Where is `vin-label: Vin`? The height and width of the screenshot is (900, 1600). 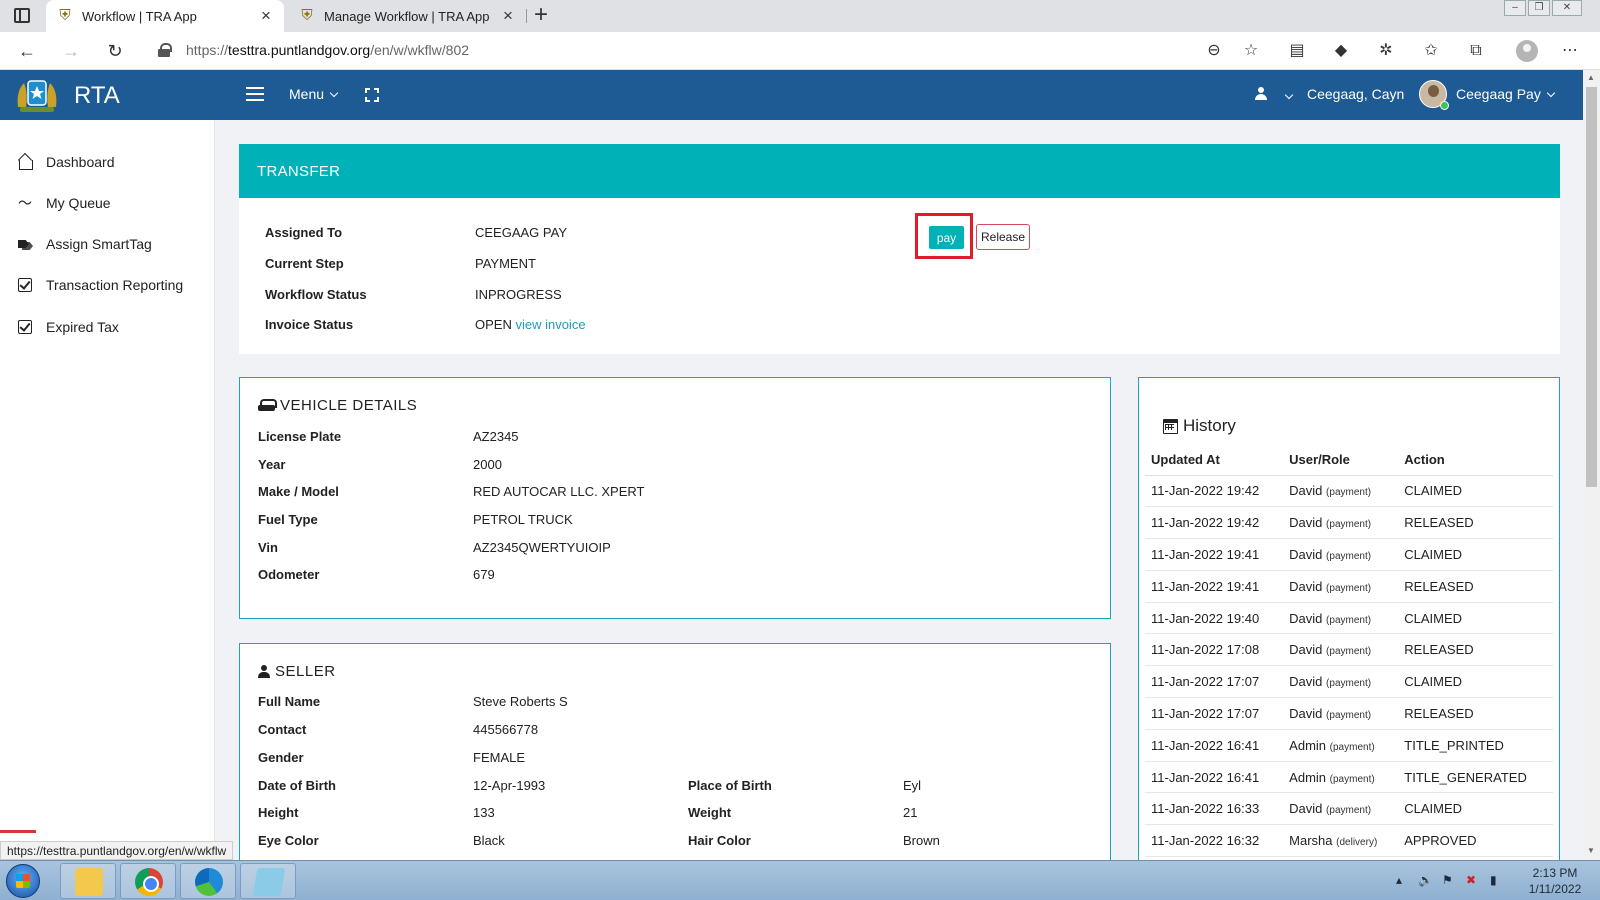
vin-label: Vin is located at coordinates (268, 547).